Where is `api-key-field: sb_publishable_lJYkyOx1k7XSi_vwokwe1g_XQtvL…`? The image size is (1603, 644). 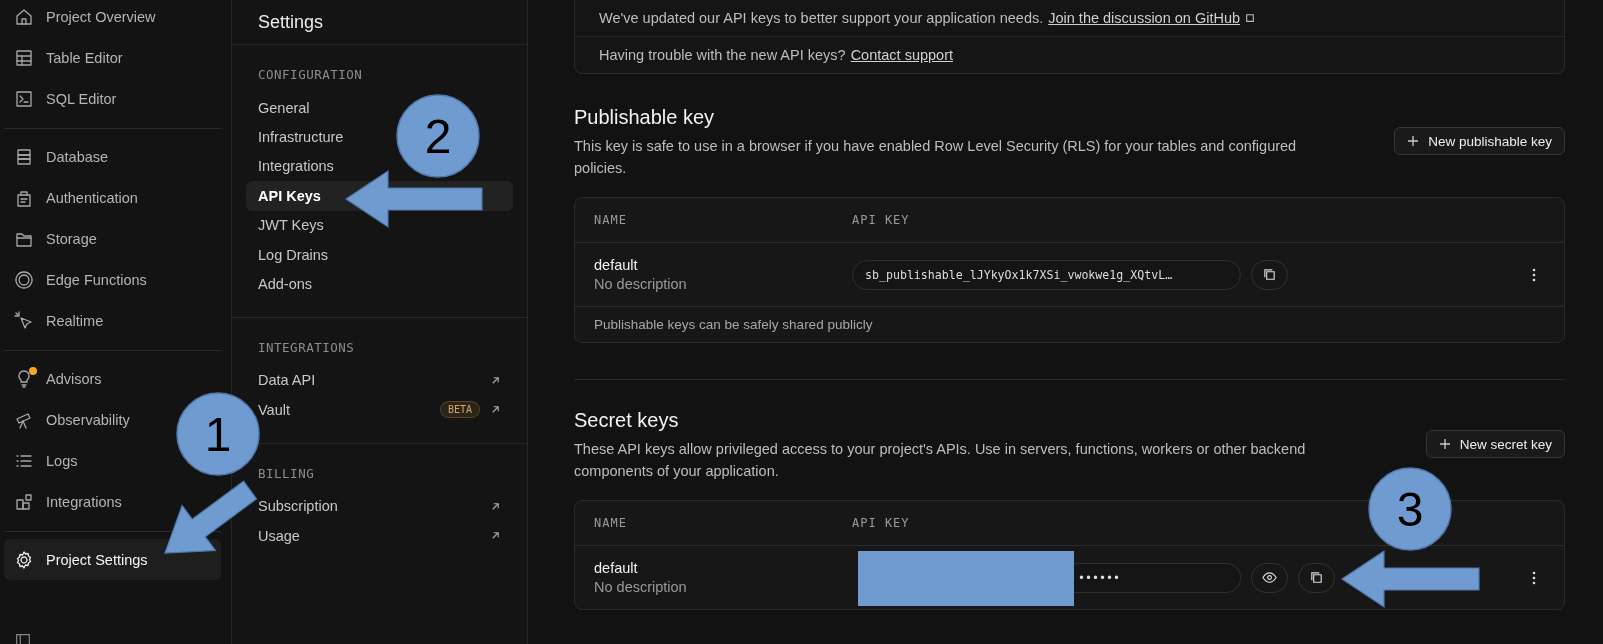
api-key-field: sb_publishable_lJYkyOx1k7XSi_vwokwe1g_XQtvL… is located at coordinates (1046, 274).